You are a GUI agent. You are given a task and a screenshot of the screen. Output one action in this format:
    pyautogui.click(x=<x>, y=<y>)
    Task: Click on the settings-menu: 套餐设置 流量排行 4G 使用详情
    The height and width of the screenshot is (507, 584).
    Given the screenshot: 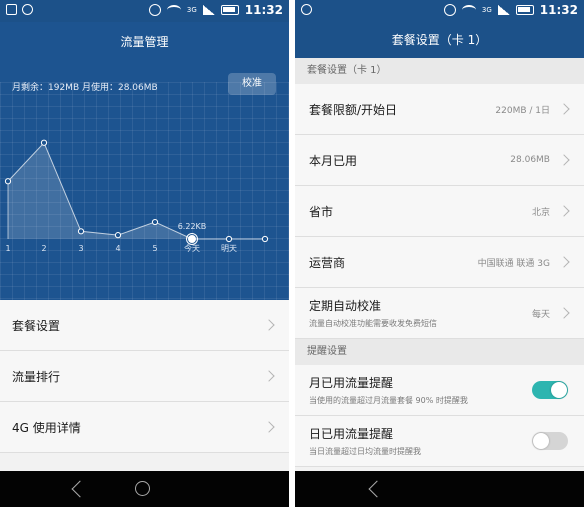 What is the action you would take?
    pyautogui.click(x=144, y=376)
    